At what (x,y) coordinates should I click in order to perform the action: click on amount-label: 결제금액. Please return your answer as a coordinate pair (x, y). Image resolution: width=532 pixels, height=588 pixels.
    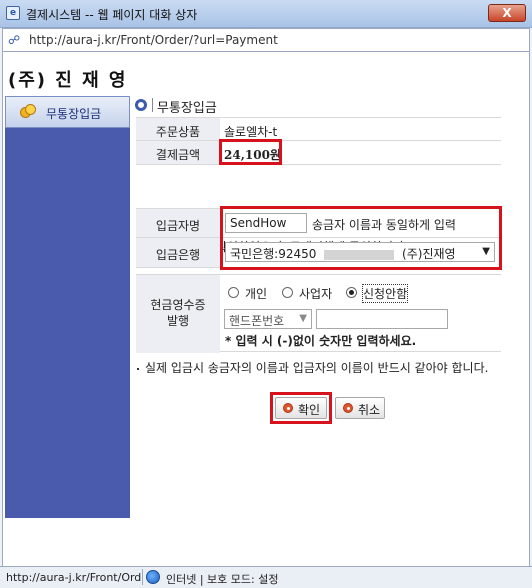
    Looking at the image, I should click on (178, 152).